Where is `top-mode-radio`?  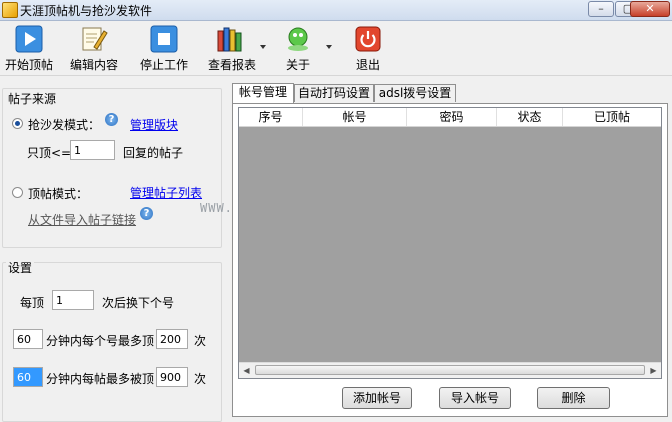 top-mode-radio is located at coordinates (17, 192).